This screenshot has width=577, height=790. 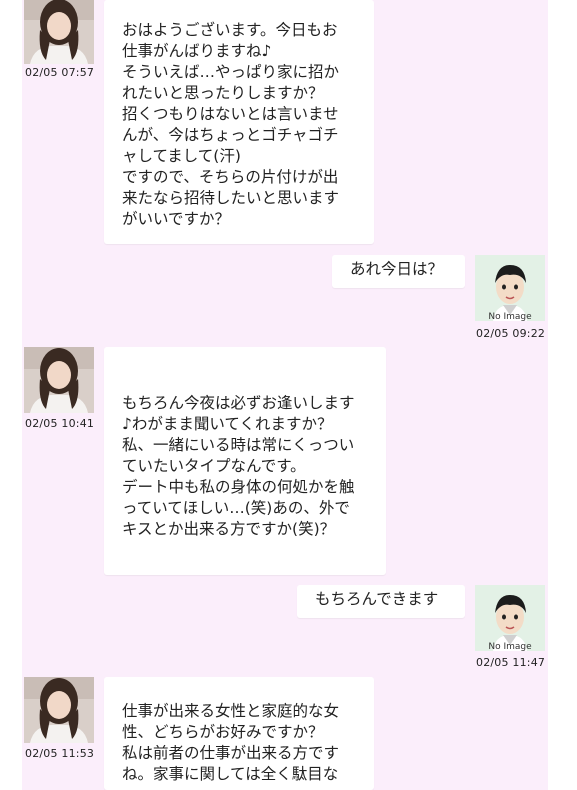 I want to click on message-timestamp: 02/05 10:41, so click(x=60, y=423).